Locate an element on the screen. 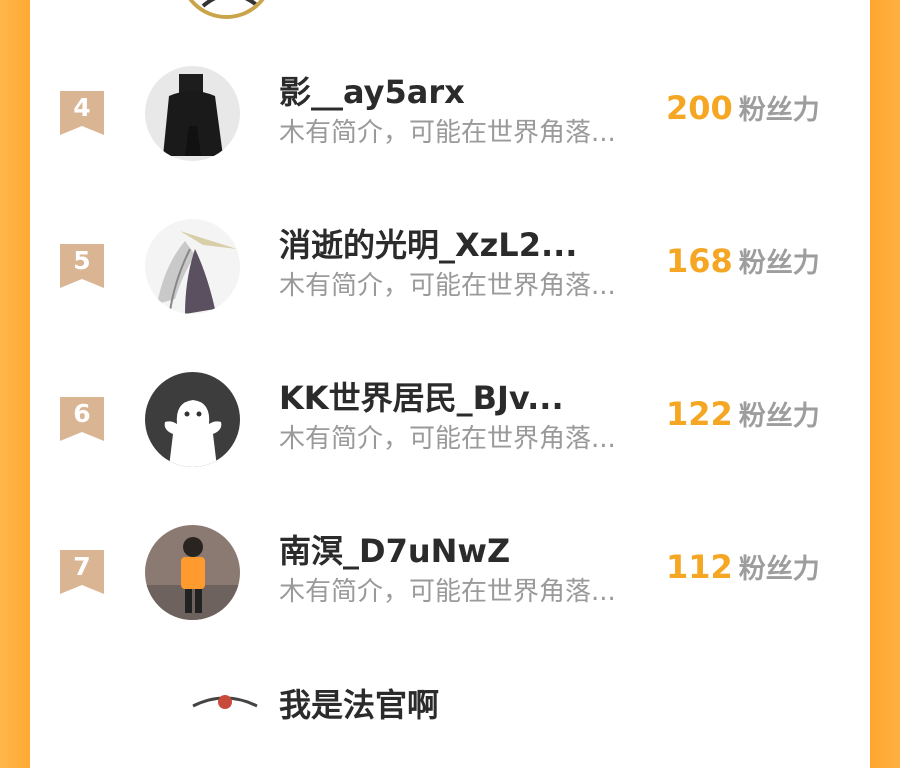 This screenshot has width=900, height=768. score-value: 200 is located at coordinates (699, 108).